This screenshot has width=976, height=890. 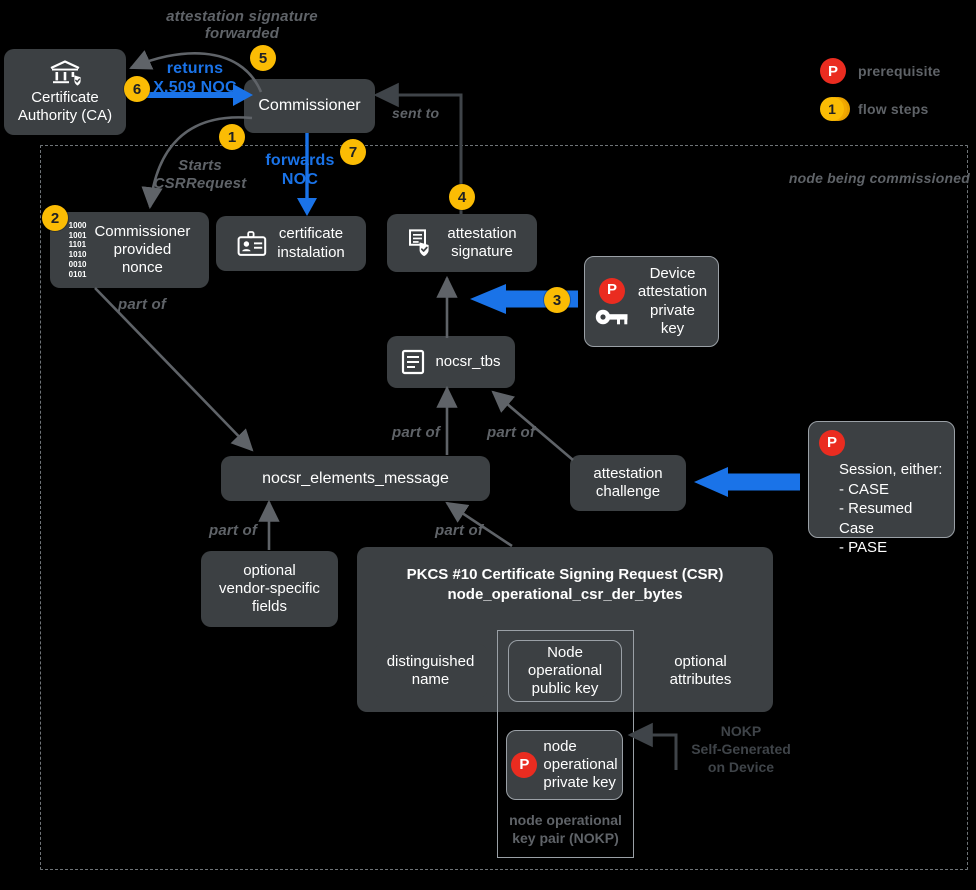 I want to click on nokp-frame-caption: node operational key pair (NOKP), so click(x=565, y=829).